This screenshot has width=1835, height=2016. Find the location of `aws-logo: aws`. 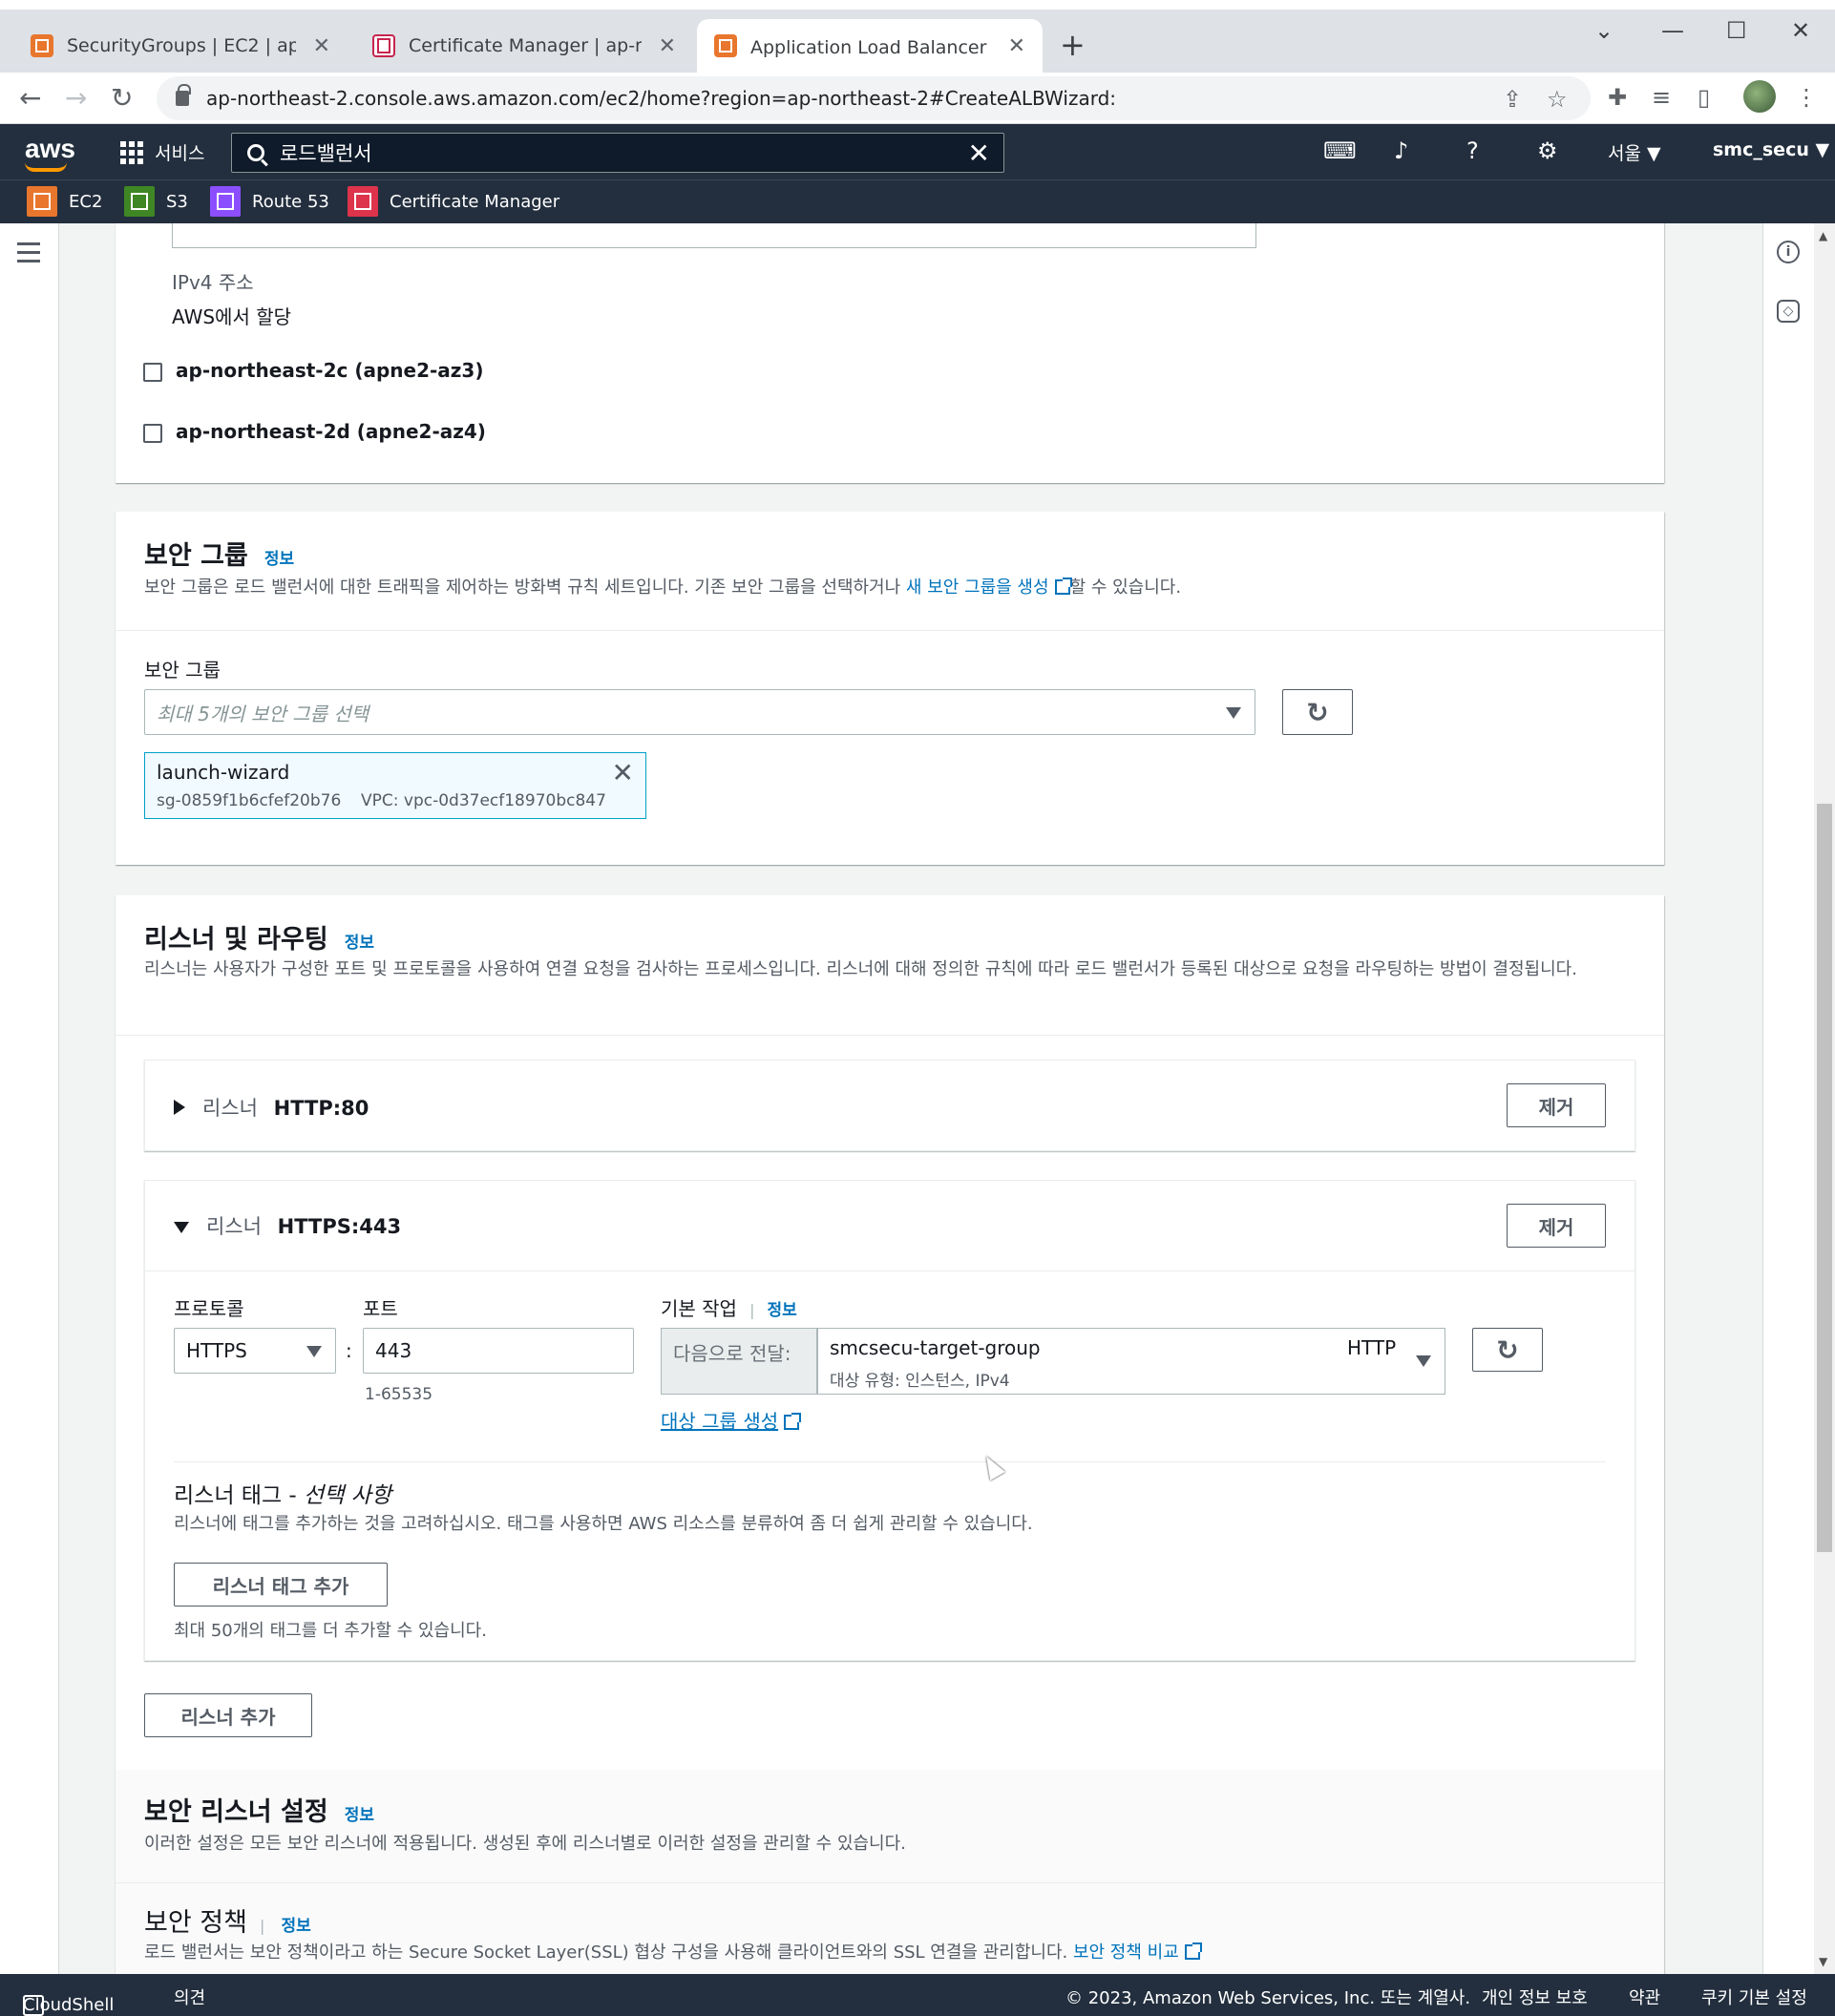

aws-logo: aws is located at coordinates (50, 153).